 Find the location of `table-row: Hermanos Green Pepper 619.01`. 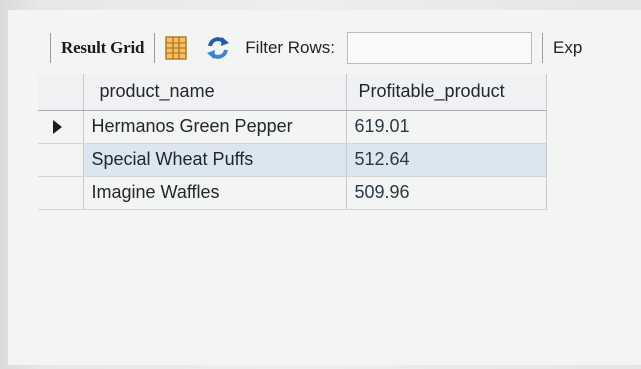

table-row: Hermanos Green Pepper 619.01 is located at coordinates (292, 127).